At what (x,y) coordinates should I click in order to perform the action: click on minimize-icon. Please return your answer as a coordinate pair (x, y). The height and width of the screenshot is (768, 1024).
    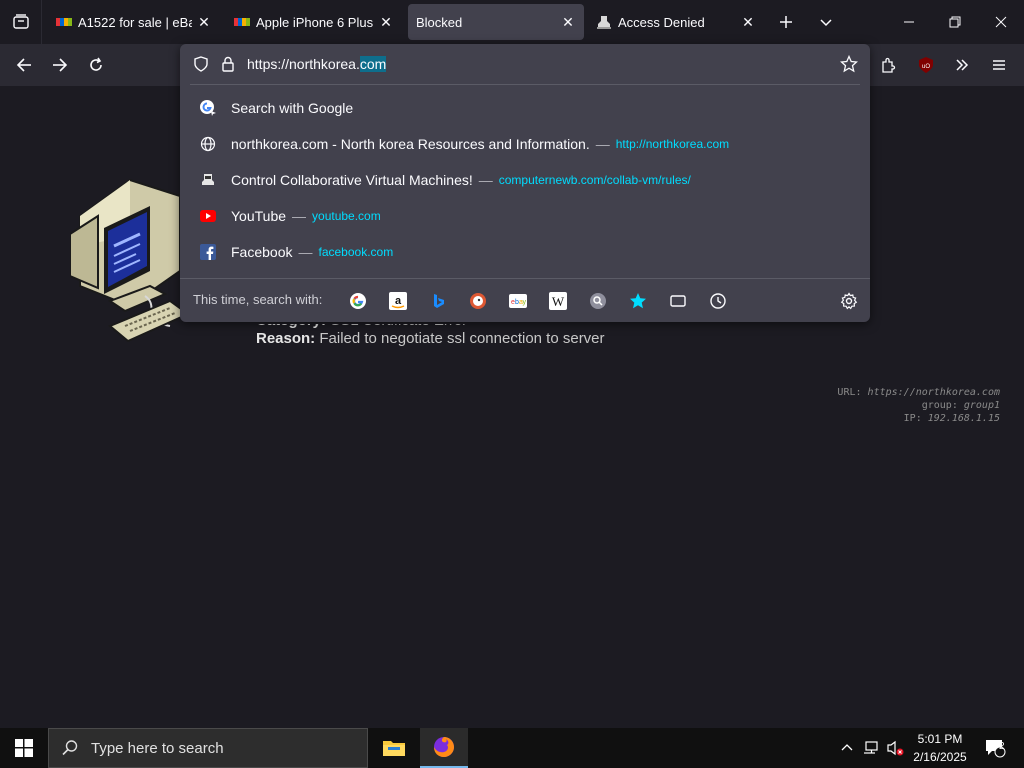
    Looking at the image, I should click on (909, 22).